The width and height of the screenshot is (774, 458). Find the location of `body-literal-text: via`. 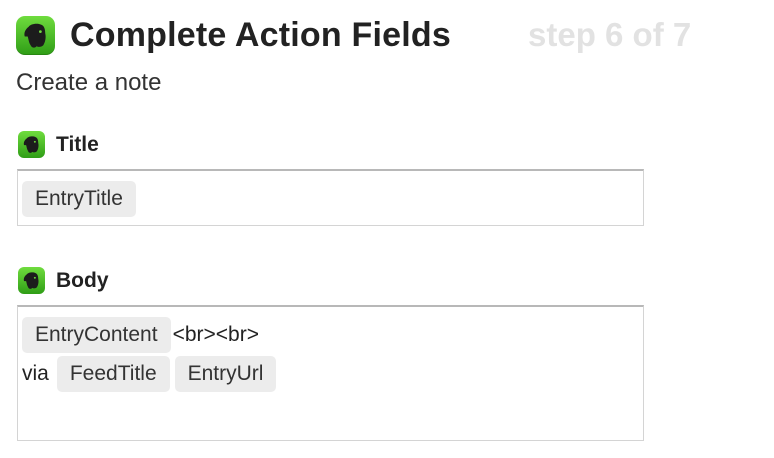

body-literal-text: via is located at coordinates (35, 373).